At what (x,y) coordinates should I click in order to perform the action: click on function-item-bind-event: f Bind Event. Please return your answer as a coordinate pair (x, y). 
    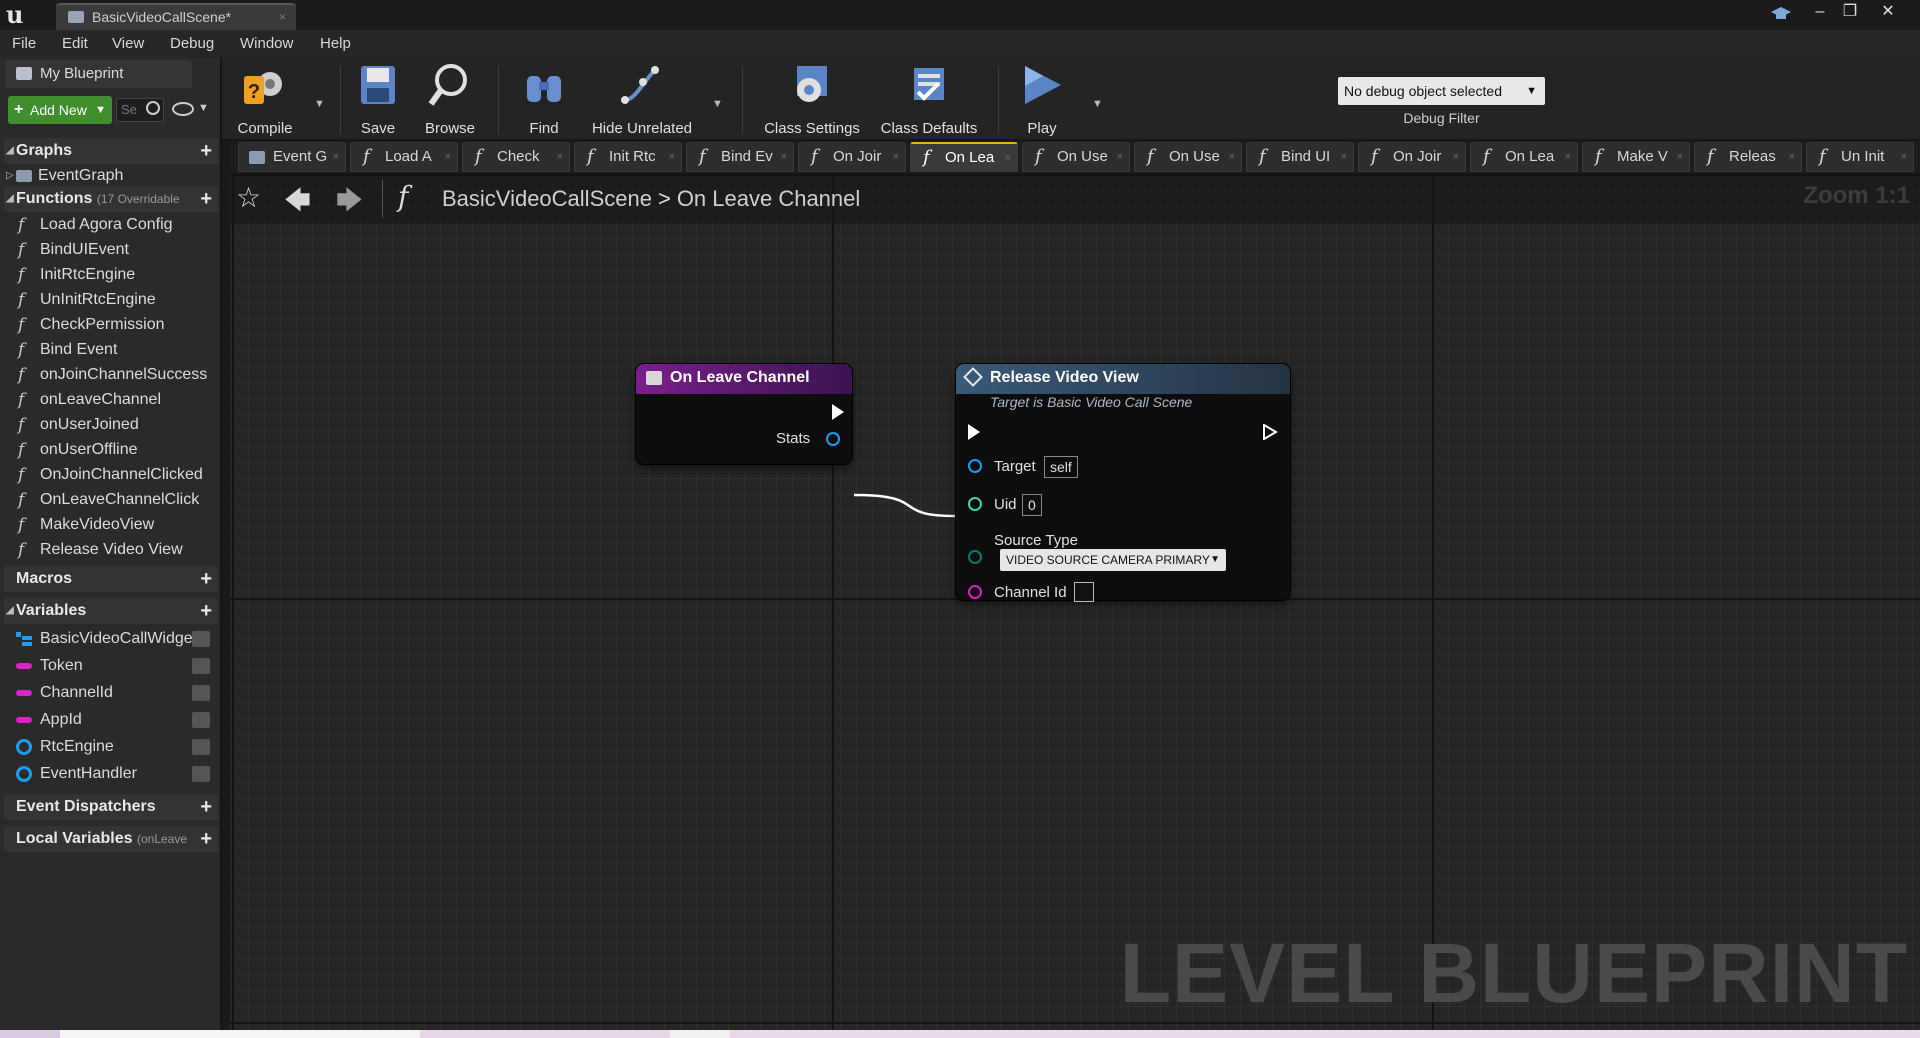
    Looking at the image, I should click on (114, 350).